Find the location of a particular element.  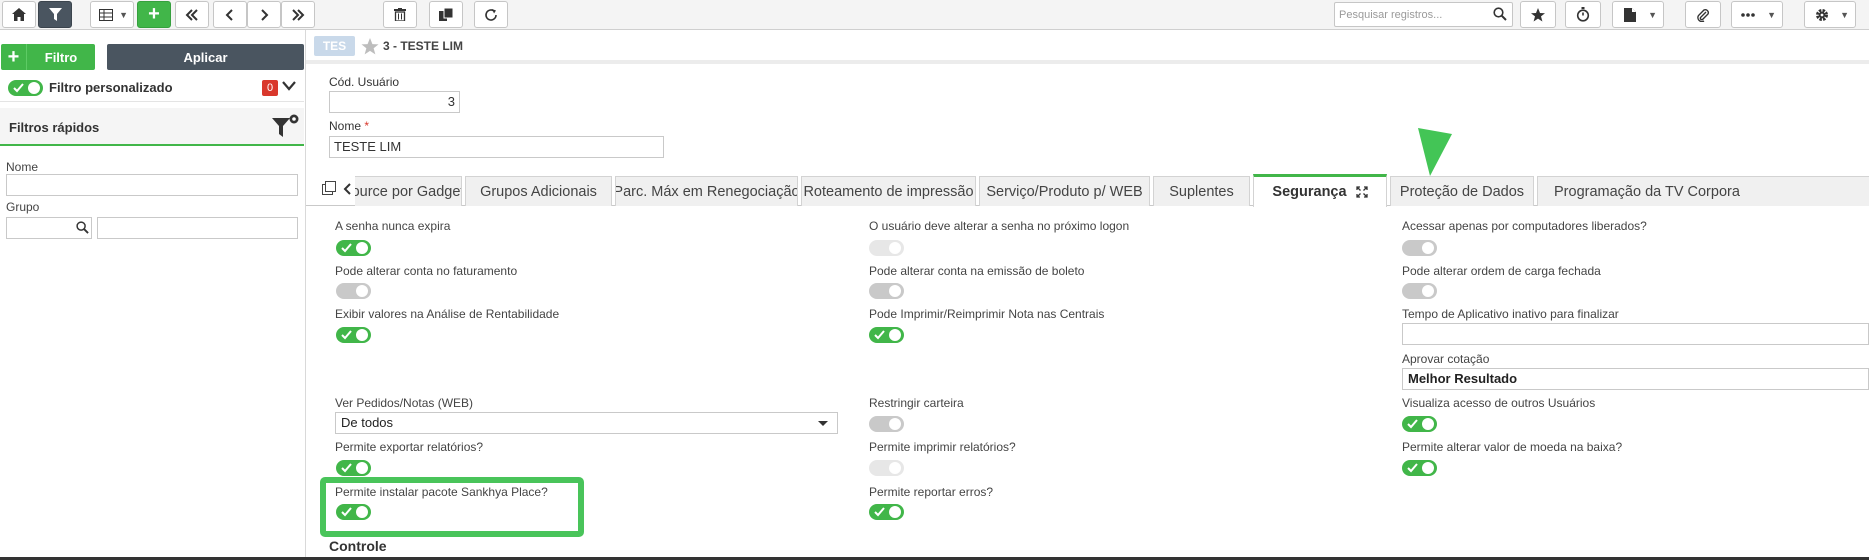

tab-suplentes: Suplentes is located at coordinates (1201, 191).